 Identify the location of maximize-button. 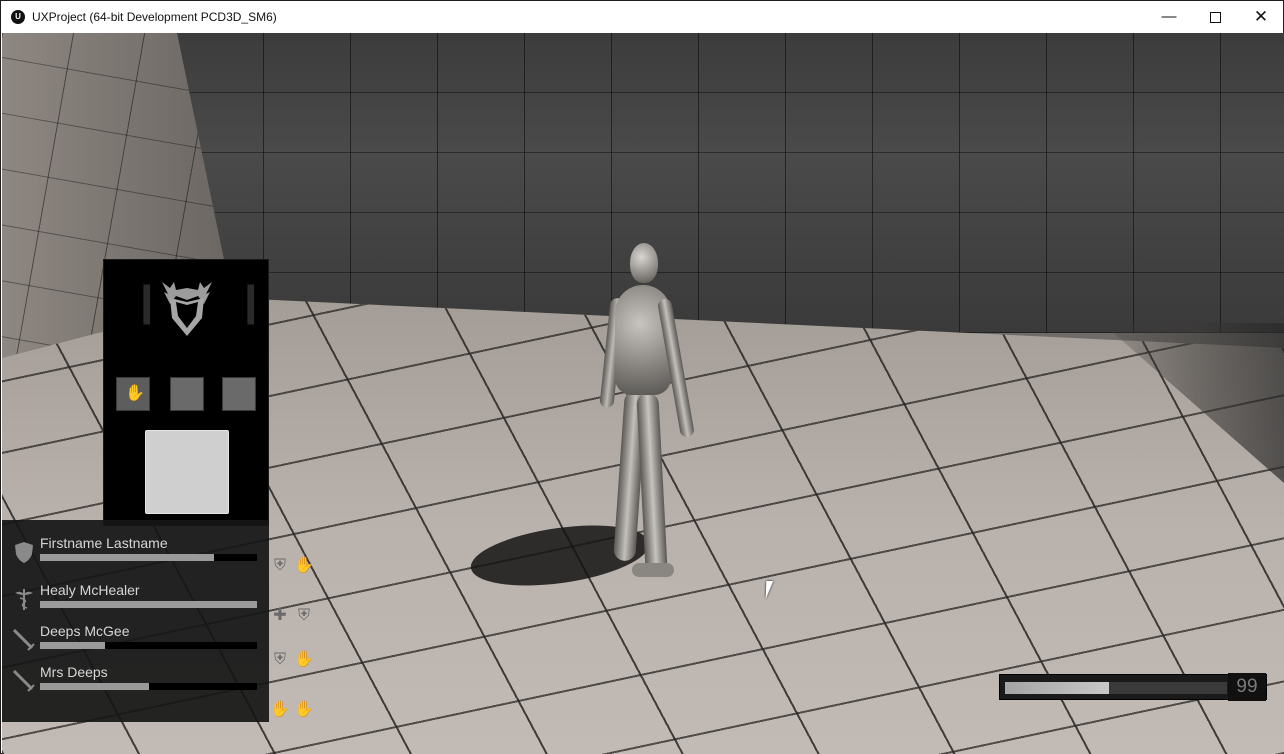
(1215, 17).